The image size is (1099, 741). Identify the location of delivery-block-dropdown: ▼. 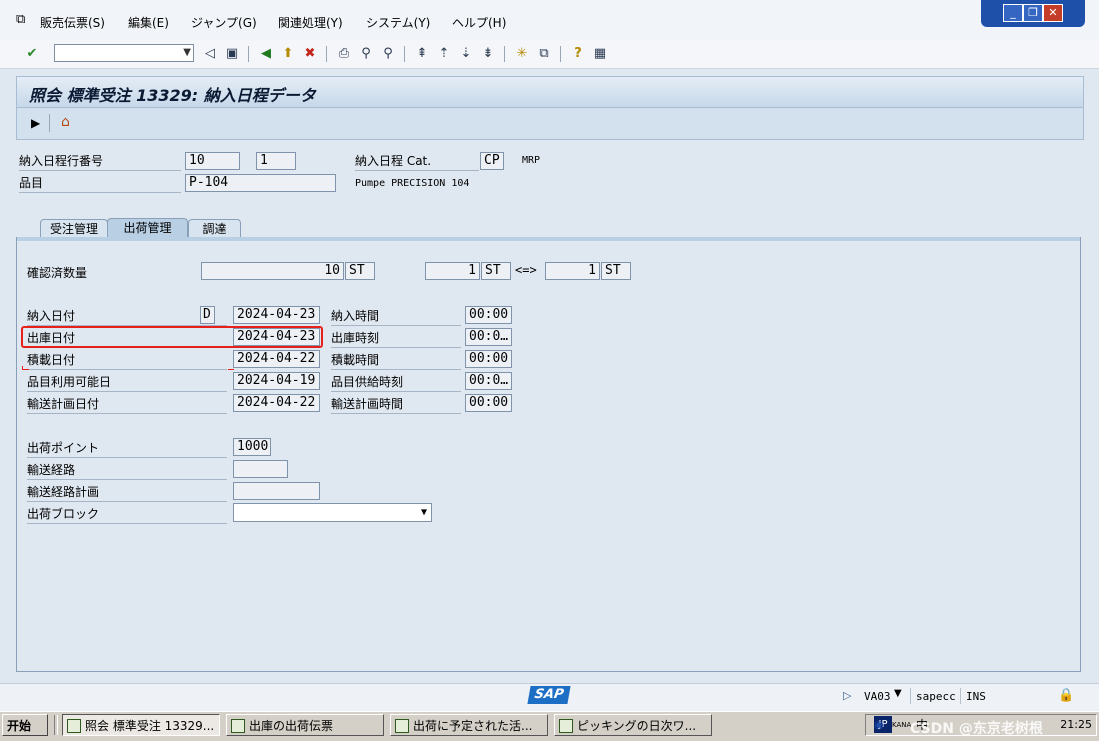
(332, 512).